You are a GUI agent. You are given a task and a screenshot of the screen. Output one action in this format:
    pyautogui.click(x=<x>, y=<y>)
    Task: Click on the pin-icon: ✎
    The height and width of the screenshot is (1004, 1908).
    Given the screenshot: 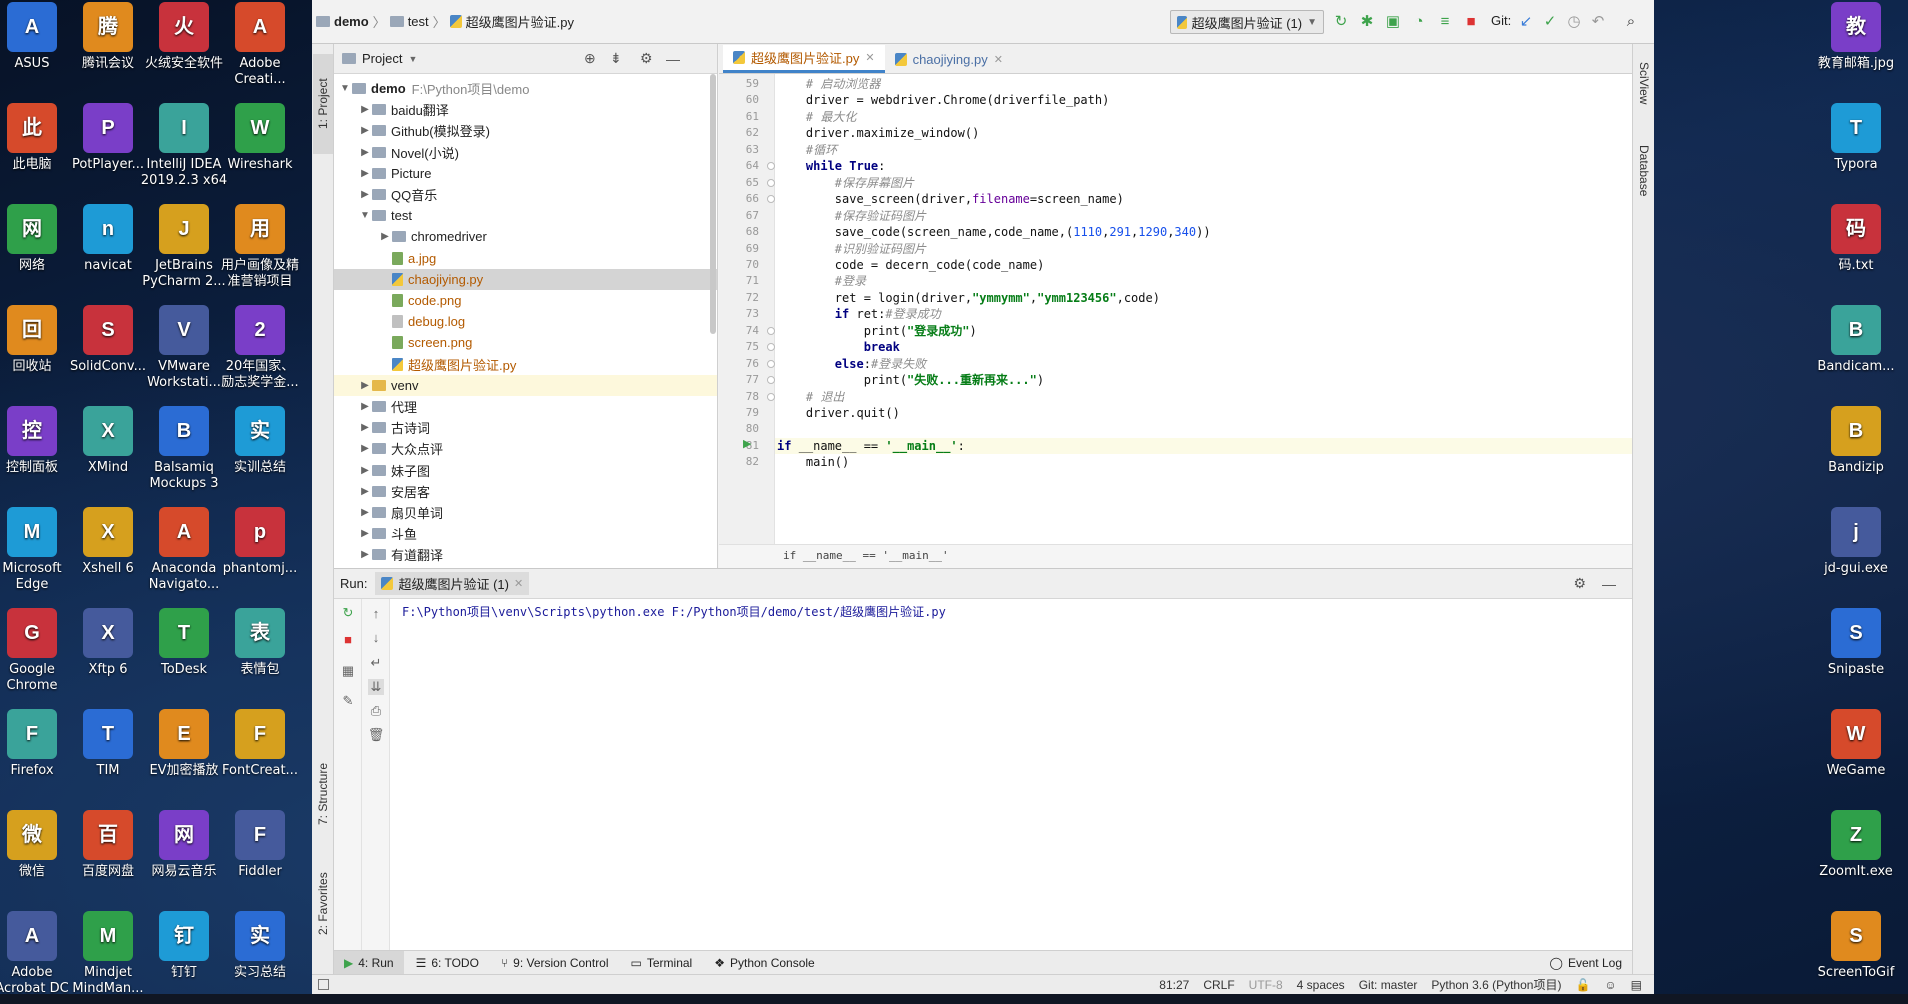 What is the action you would take?
    pyautogui.click(x=348, y=701)
    